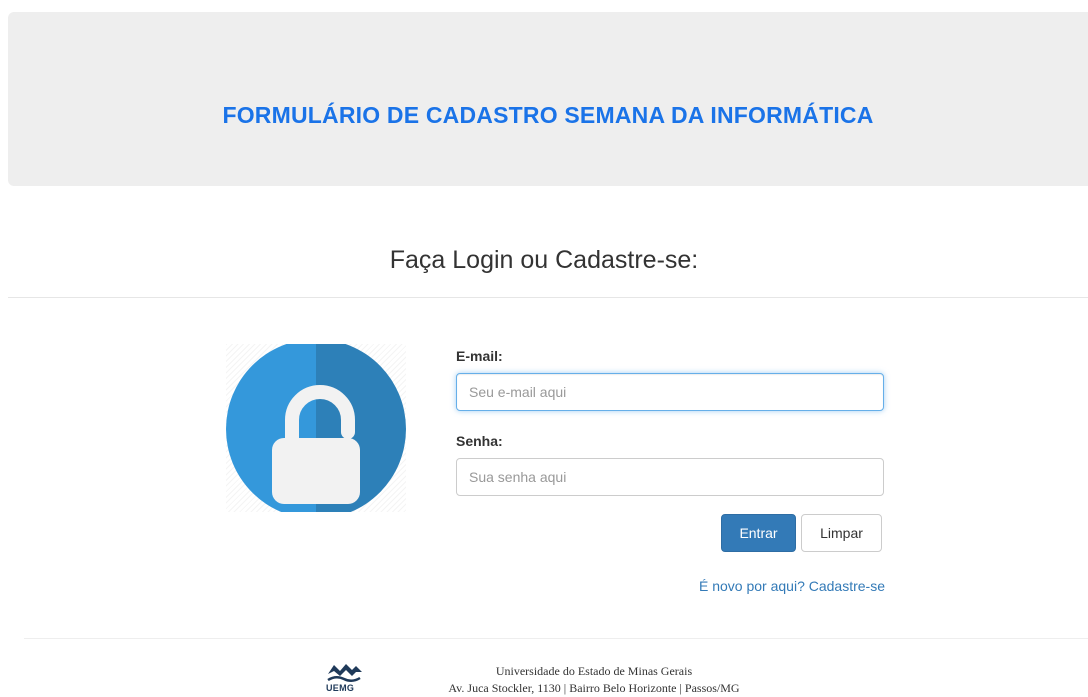 The width and height of the screenshot is (1088, 697). What do you see at coordinates (548, 297) in the screenshot?
I see `divider` at bounding box center [548, 297].